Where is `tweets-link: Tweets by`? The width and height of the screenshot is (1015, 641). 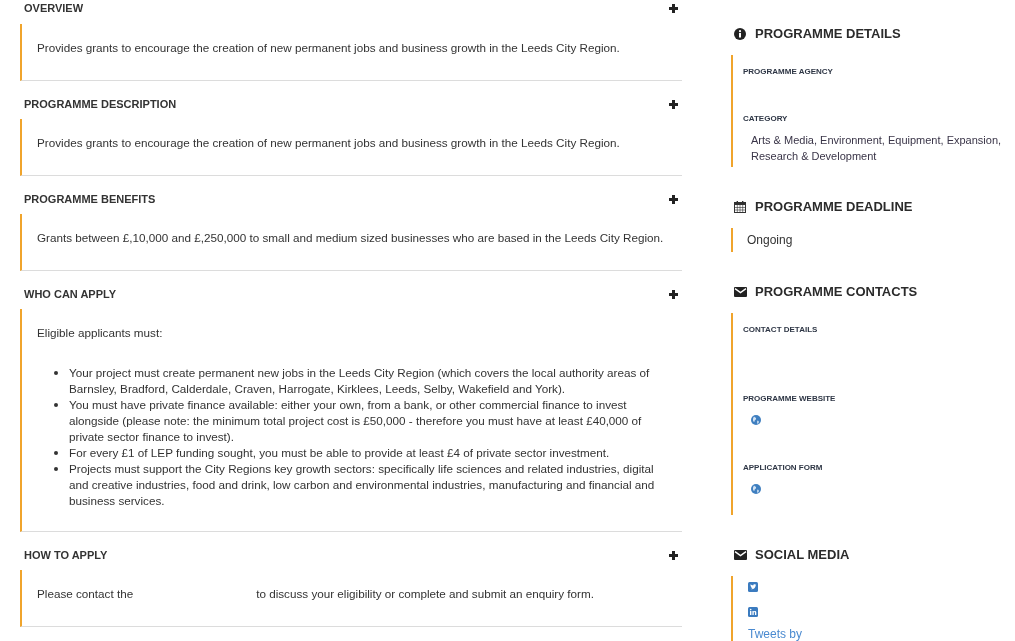 tweets-link: Tweets by is located at coordinates (775, 634).